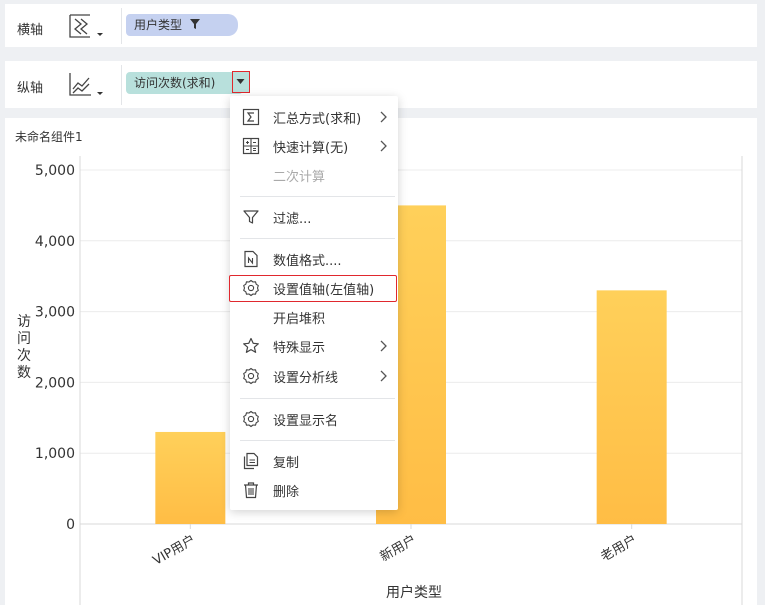 The height and width of the screenshot is (605, 765). I want to click on y-axis-title: 访问次数, so click(24, 347).